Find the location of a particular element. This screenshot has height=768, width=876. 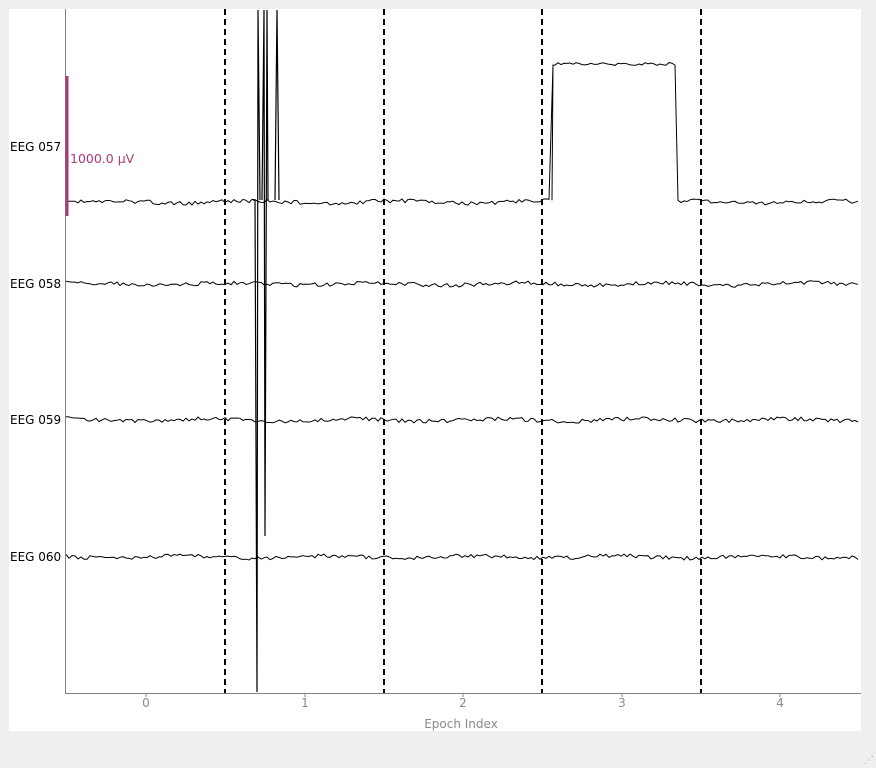

channel-label-2: EEG 058 is located at coordinates (35, 284).